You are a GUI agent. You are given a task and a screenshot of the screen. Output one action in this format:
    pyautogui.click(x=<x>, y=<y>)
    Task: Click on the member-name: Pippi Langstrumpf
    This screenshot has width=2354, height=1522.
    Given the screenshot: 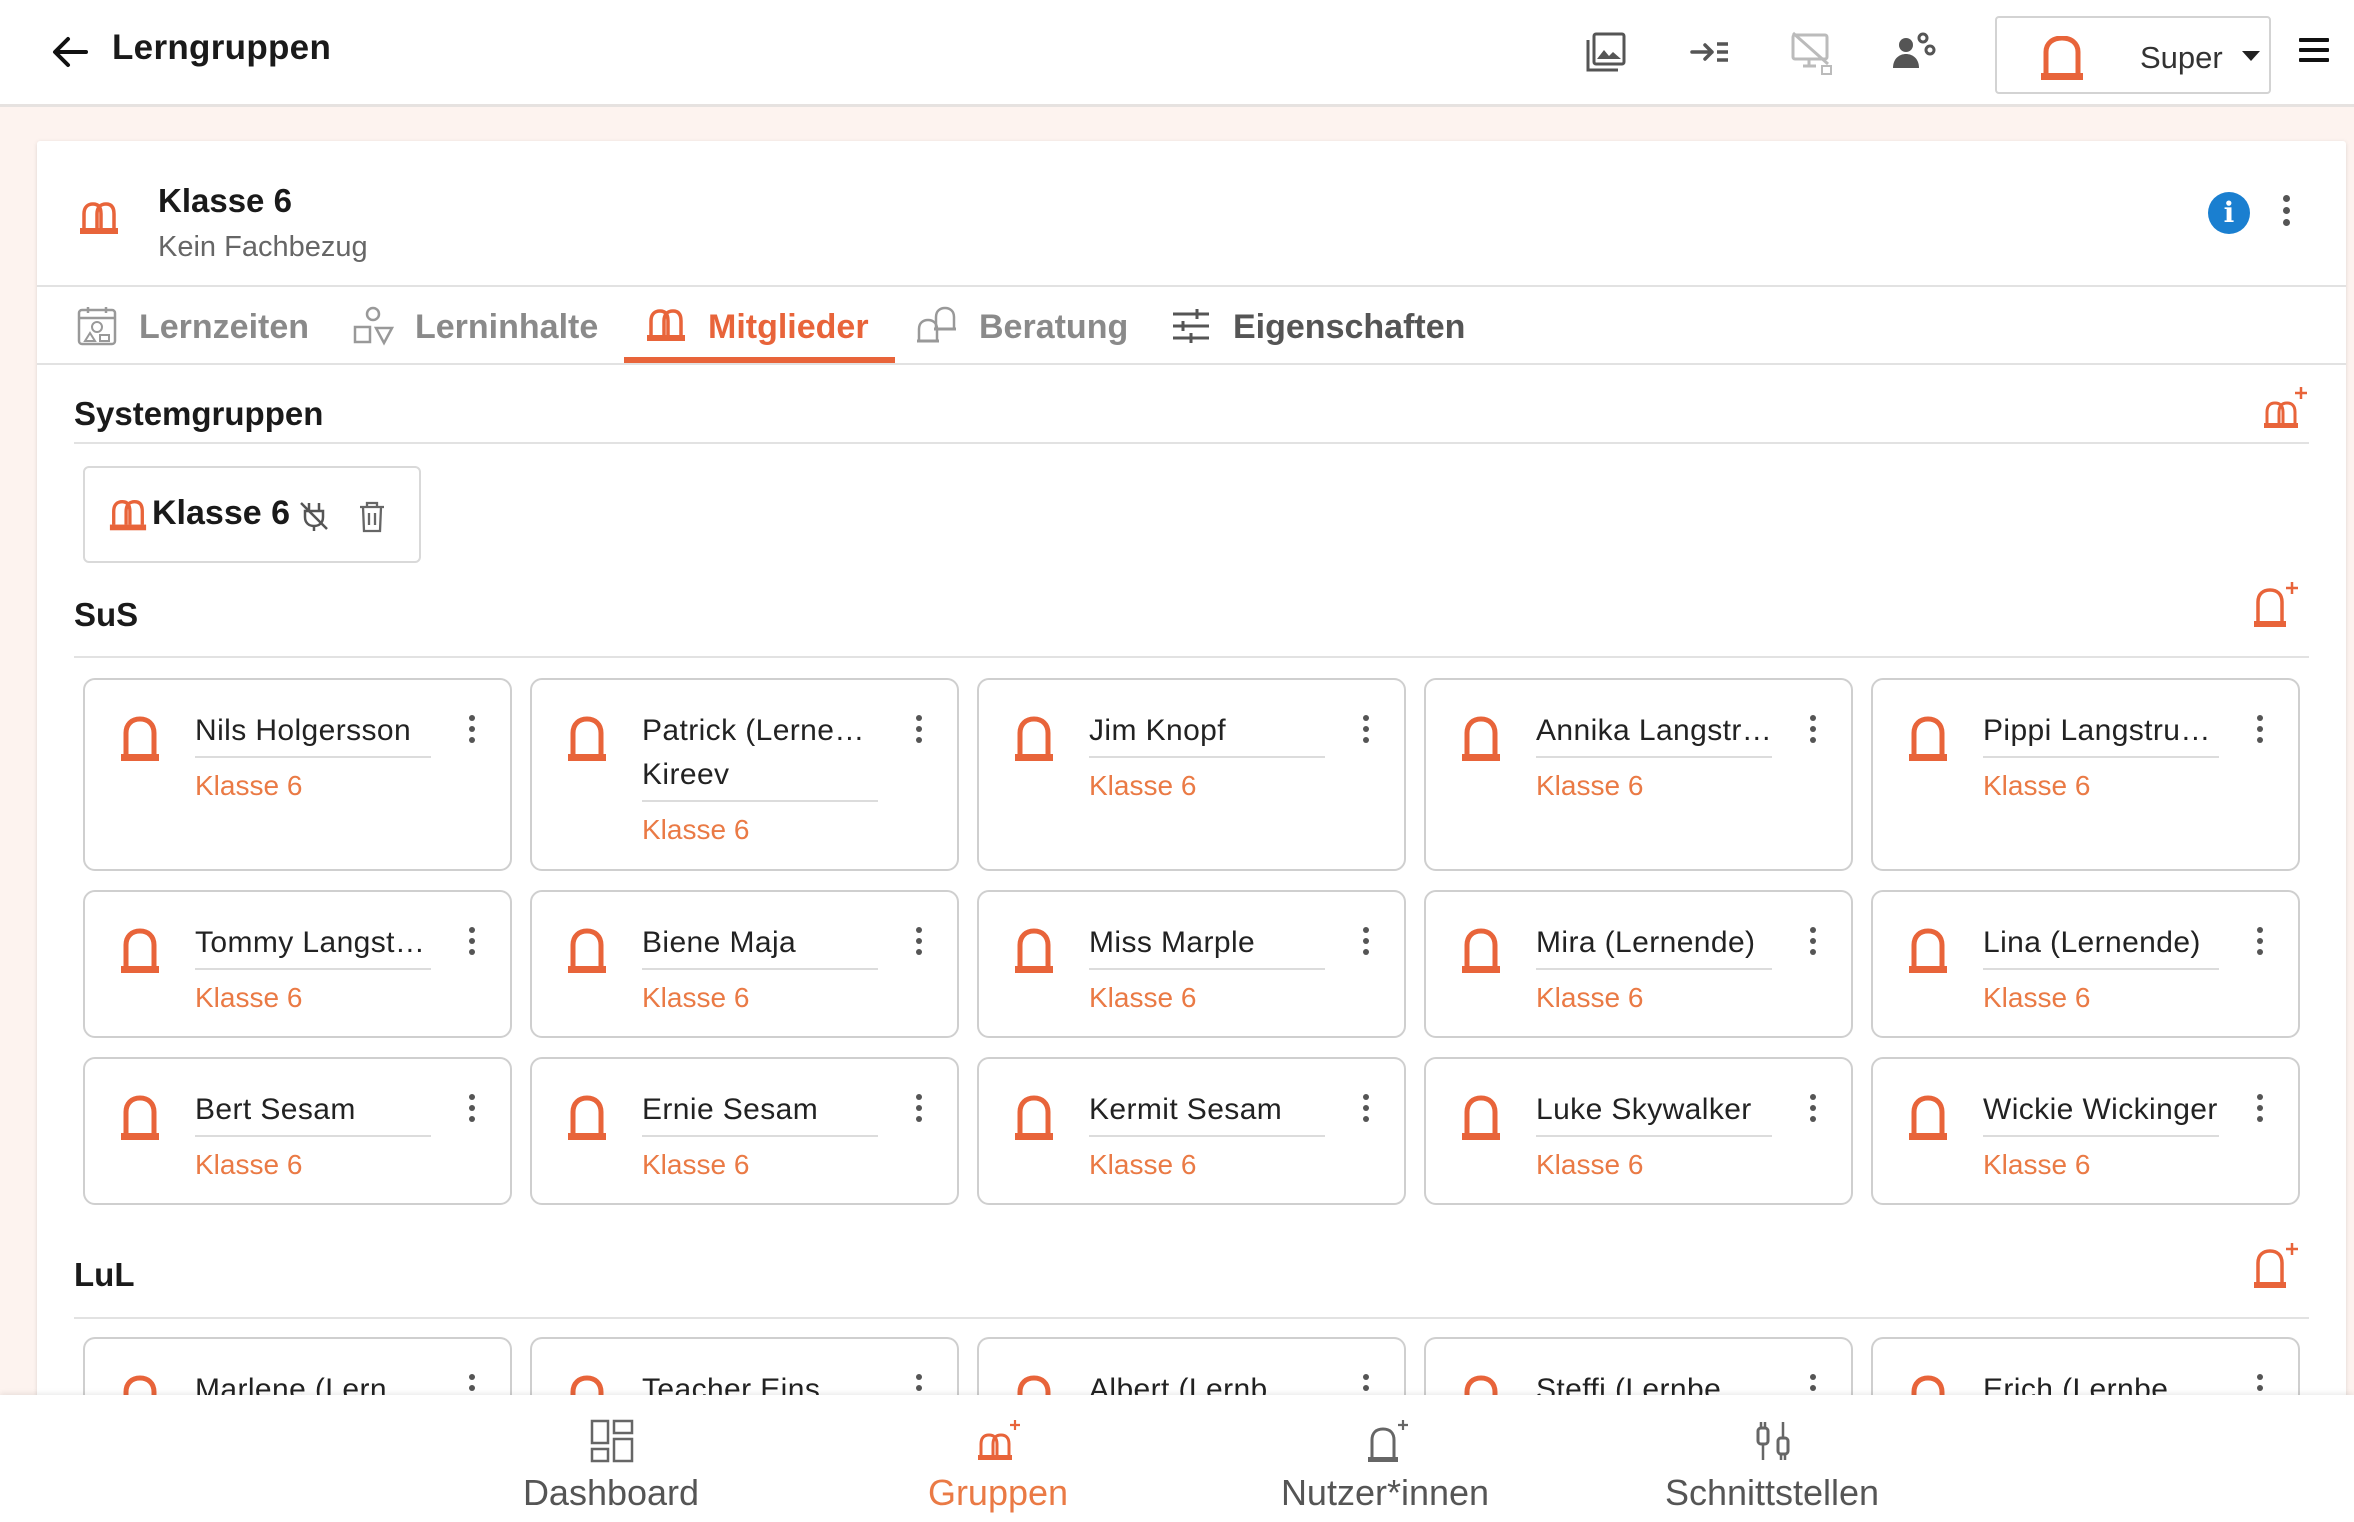 What is the action you would take?
    pyautogui.click(x=2101, y=730)
    